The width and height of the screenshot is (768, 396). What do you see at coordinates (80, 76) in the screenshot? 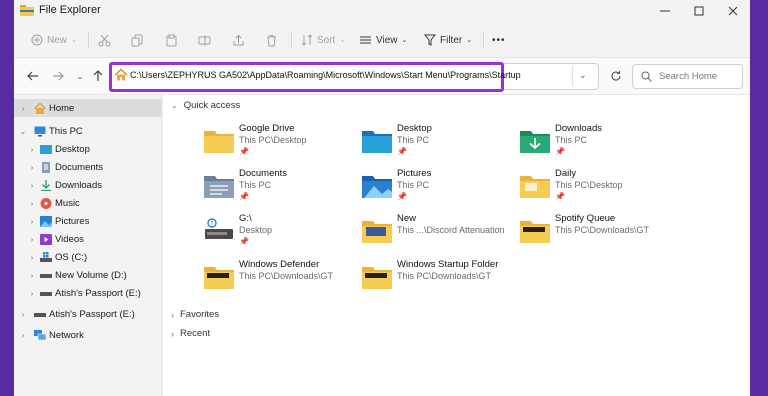
I see `recent-locations-button: ⌄` at bounding box center [80, 76].